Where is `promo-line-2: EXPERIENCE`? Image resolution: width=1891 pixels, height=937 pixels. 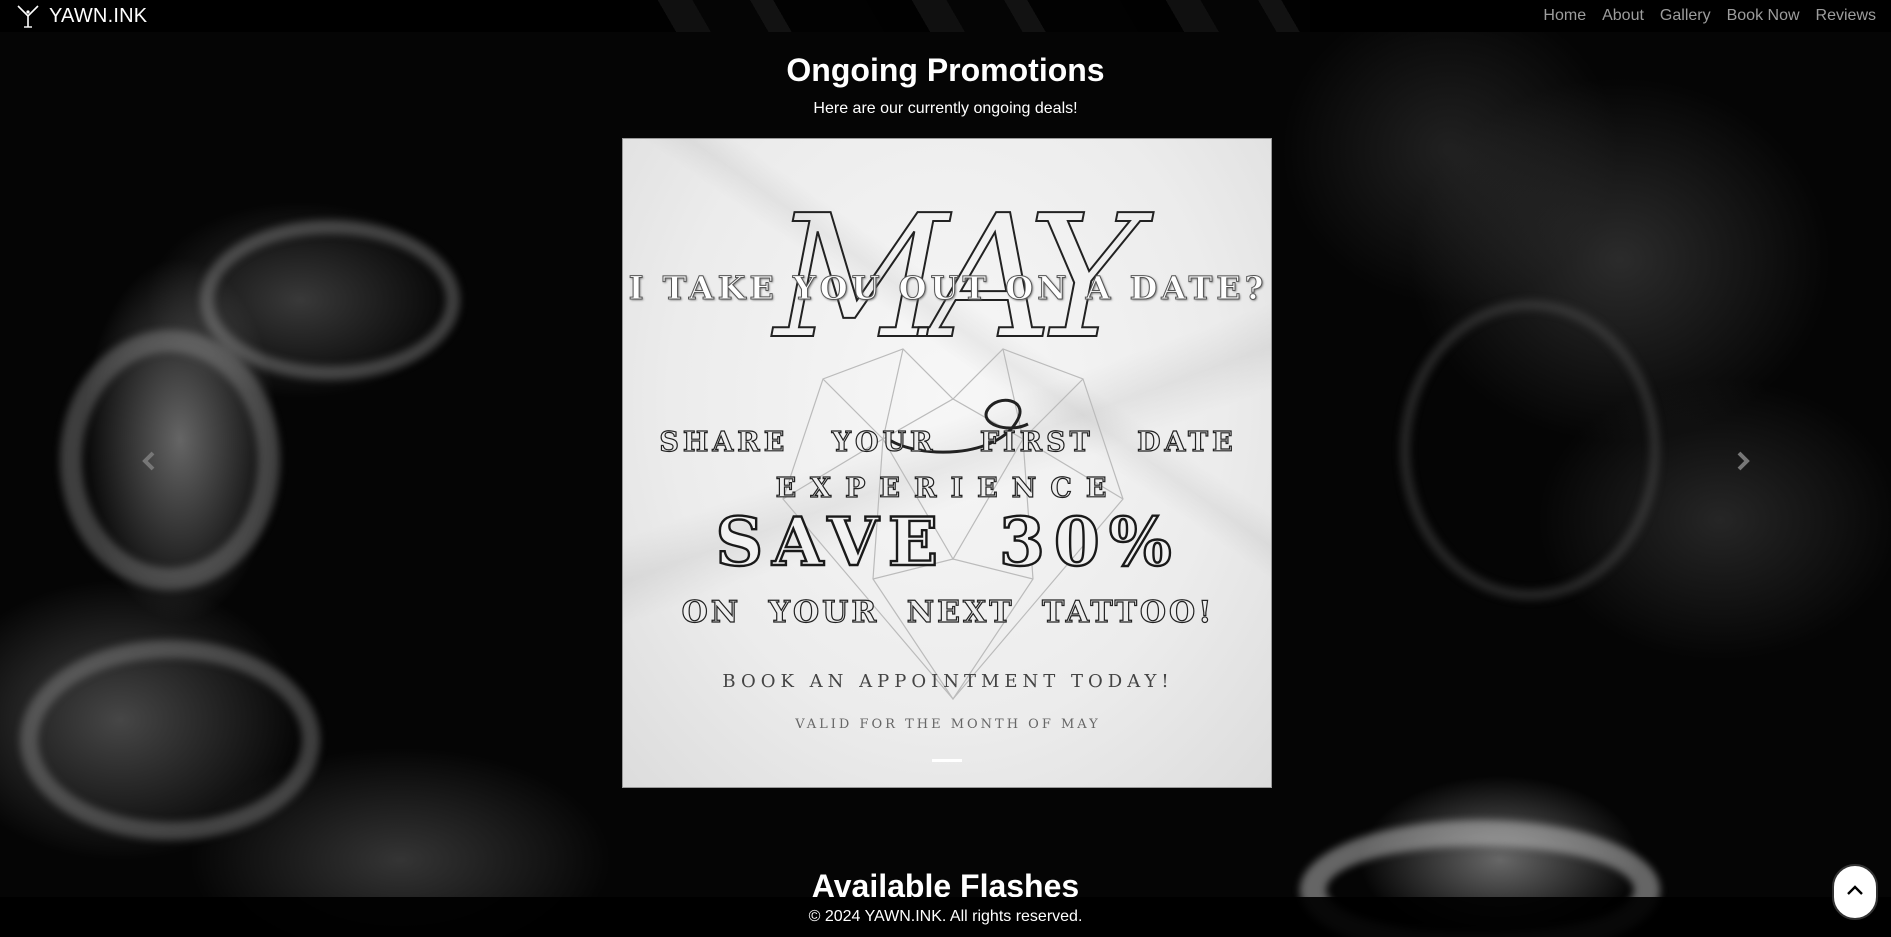
promo-line-2: EXPERIENCE is located at coordinates (948, 488).